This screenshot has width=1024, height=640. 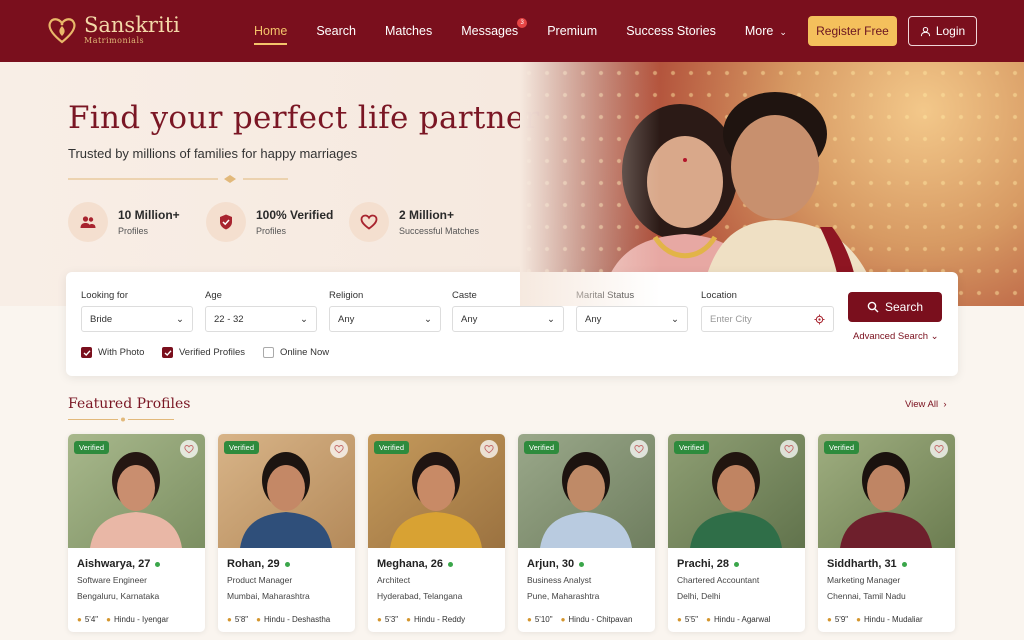 What do you see at coordinates (241, 619) in the screenshot?
I see `profile-height: 5'8"` at bounding box center [241, 619].